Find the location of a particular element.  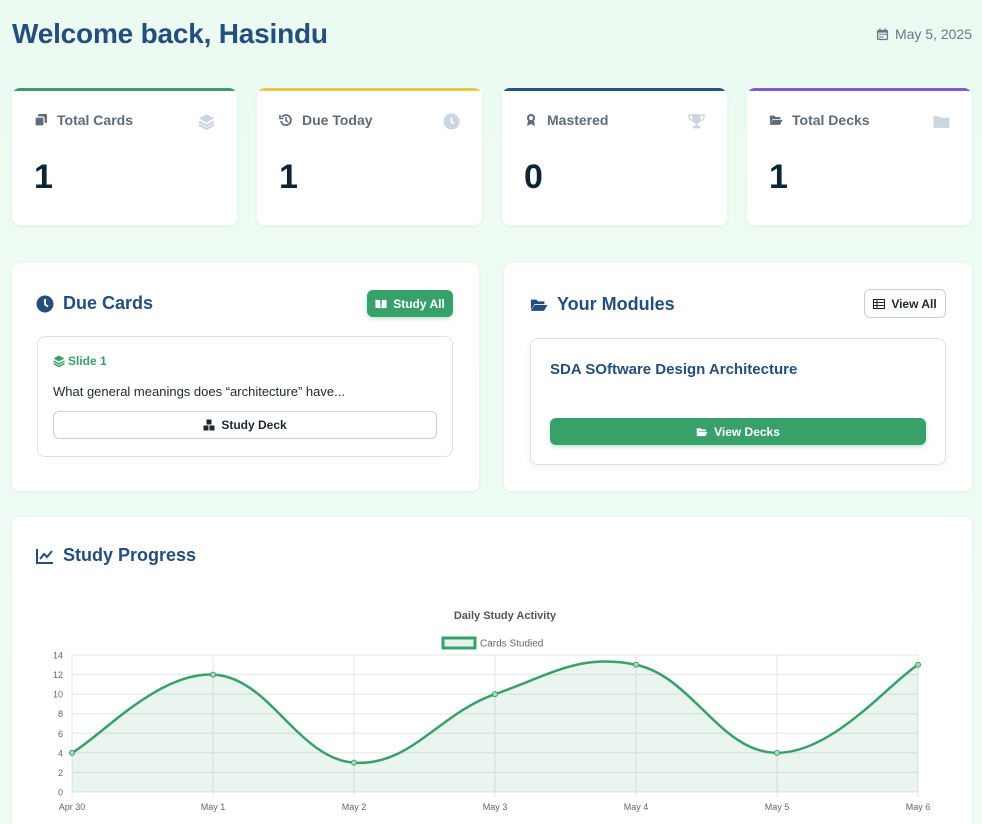

stat-label: Due Today is located at coordinates (337, 120).